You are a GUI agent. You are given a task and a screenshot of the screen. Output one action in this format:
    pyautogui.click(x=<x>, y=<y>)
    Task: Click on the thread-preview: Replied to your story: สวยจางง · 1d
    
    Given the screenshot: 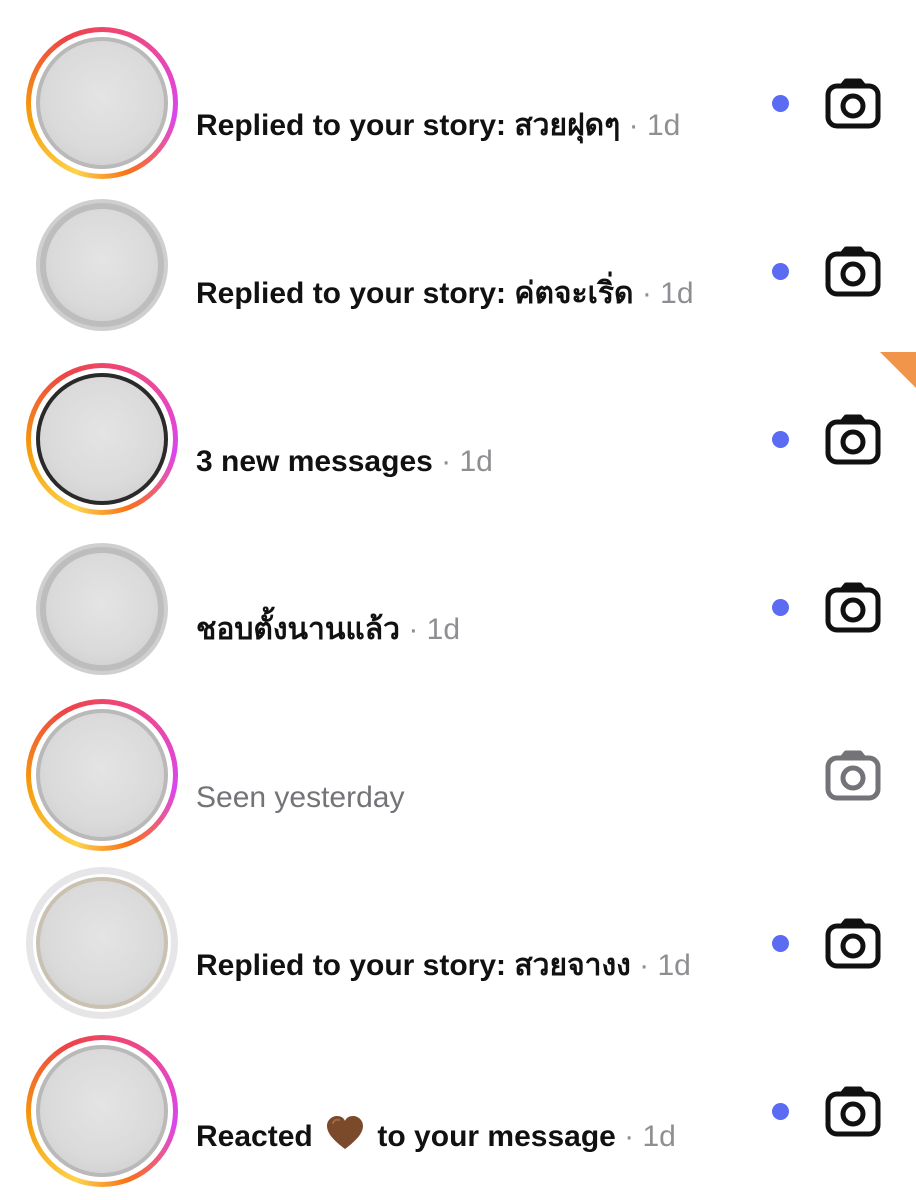 What is the action you would take?
    pyautogui.click(x=443, y=966)
    